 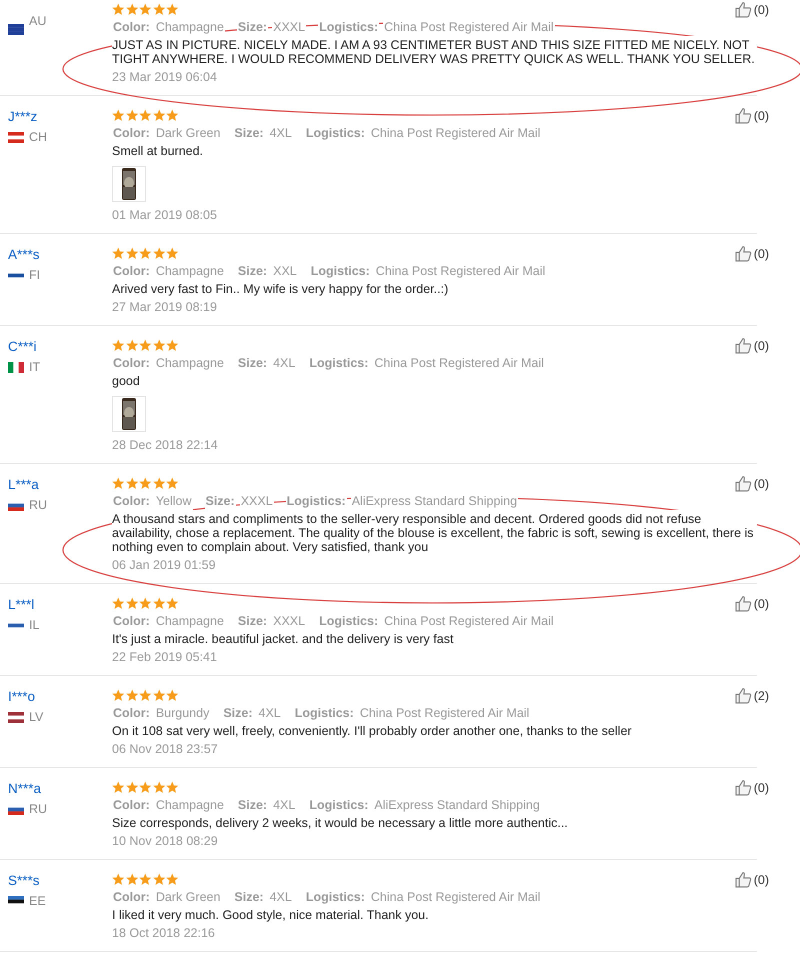 I want to click on user-name: N***a, so click(x=25, y=788).